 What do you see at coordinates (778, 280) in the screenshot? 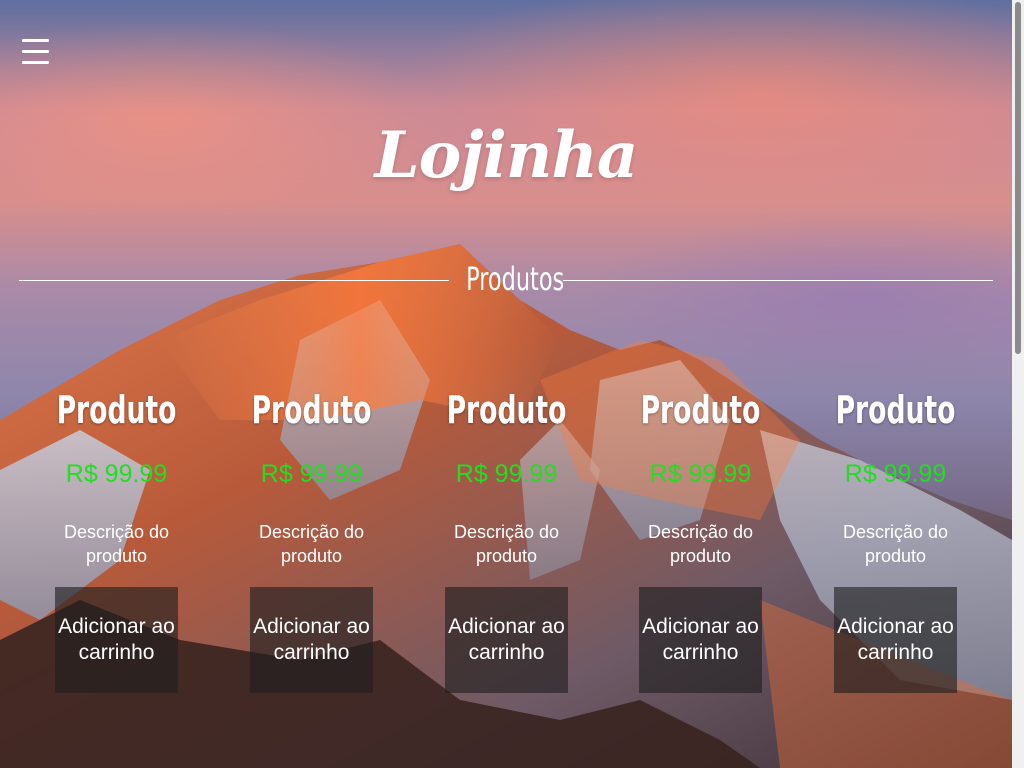
I see `section-divider-right` at bounding box center [778, 280].